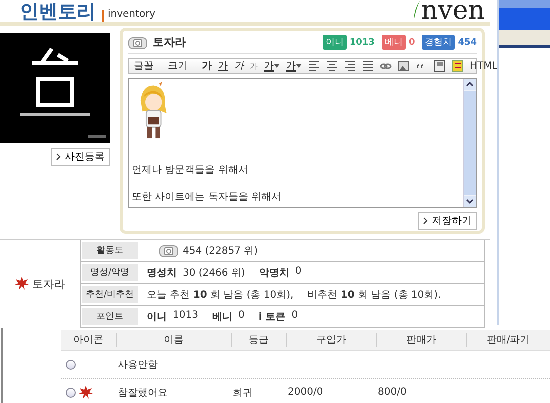 The width and height of the screenshot is (550, 403). What do you see at coordinates (222, 317) in the screenshot?
I see `stat-label: 베니` at bounding box center [222, 317].